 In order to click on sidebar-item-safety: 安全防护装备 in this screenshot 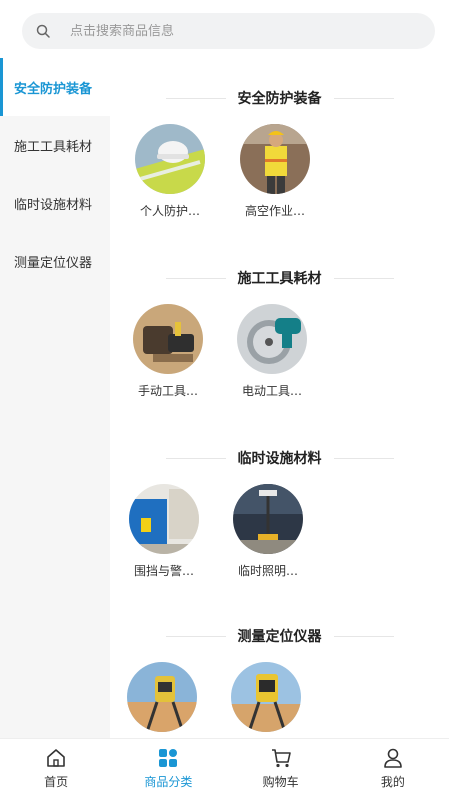, I will do `click(55, 87)`.